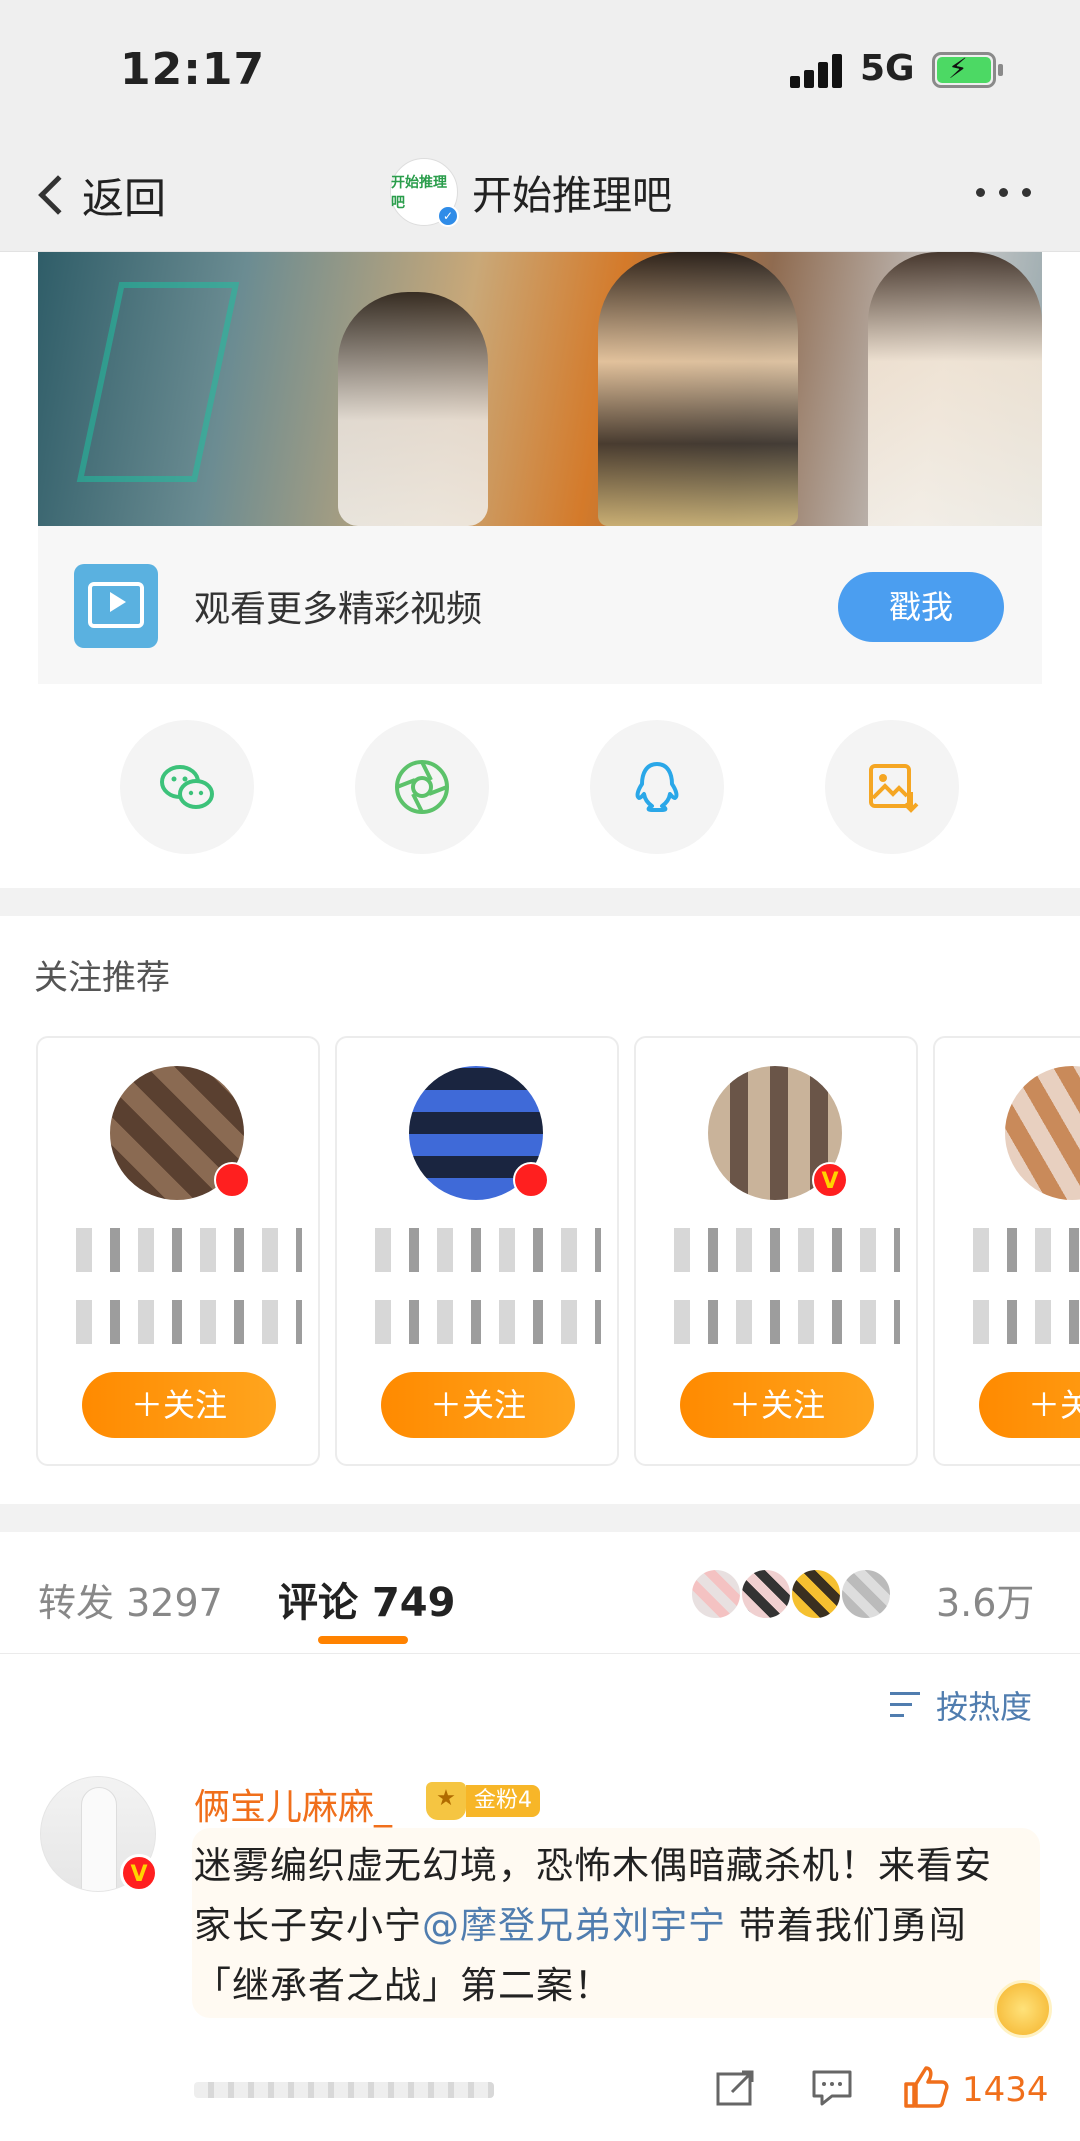 The image size is (1080, 2141). Describe the element at coordinates (318, 1603) in the screenshot. I see `tab-comment-label: 评论` at that location.